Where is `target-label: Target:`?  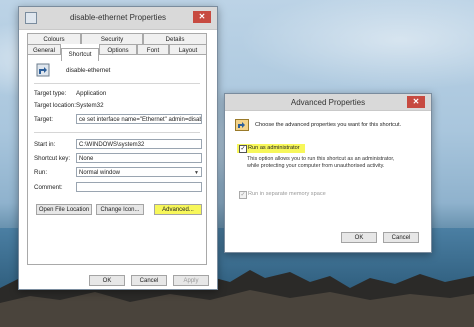
target-label: Target: is located at coordinates (43, 119).